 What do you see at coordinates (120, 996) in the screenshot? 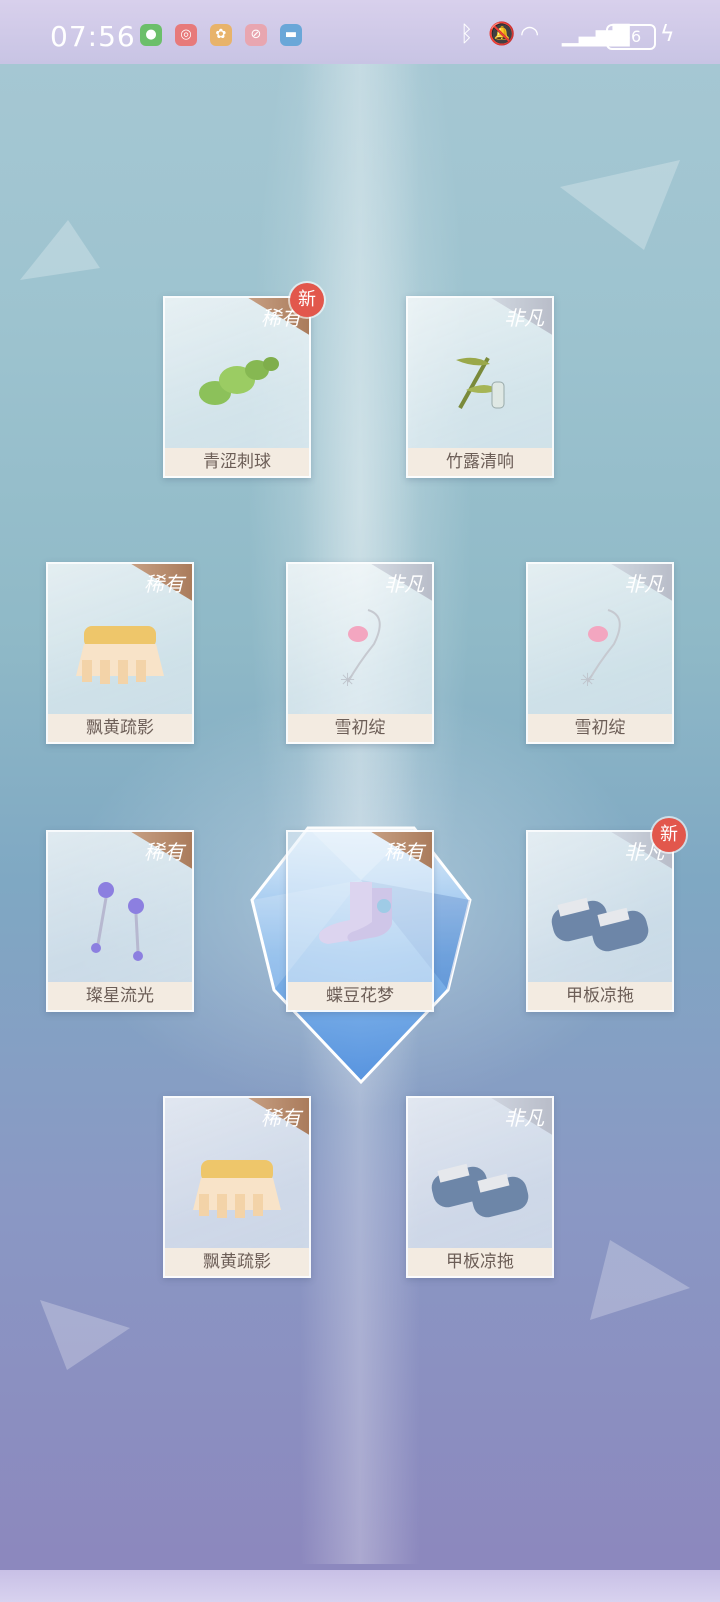
I see `item-name: 璨星流光` at bounding box center [120, 996].